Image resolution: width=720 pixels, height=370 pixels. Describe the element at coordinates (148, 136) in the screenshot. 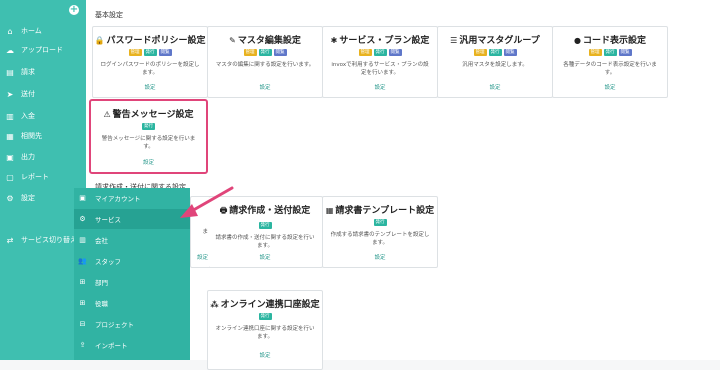

I see `card-warning-message: ⚠ 警告メッセージ設定 発行 警告メッセージに関する設定を行います。 設定` at that location.